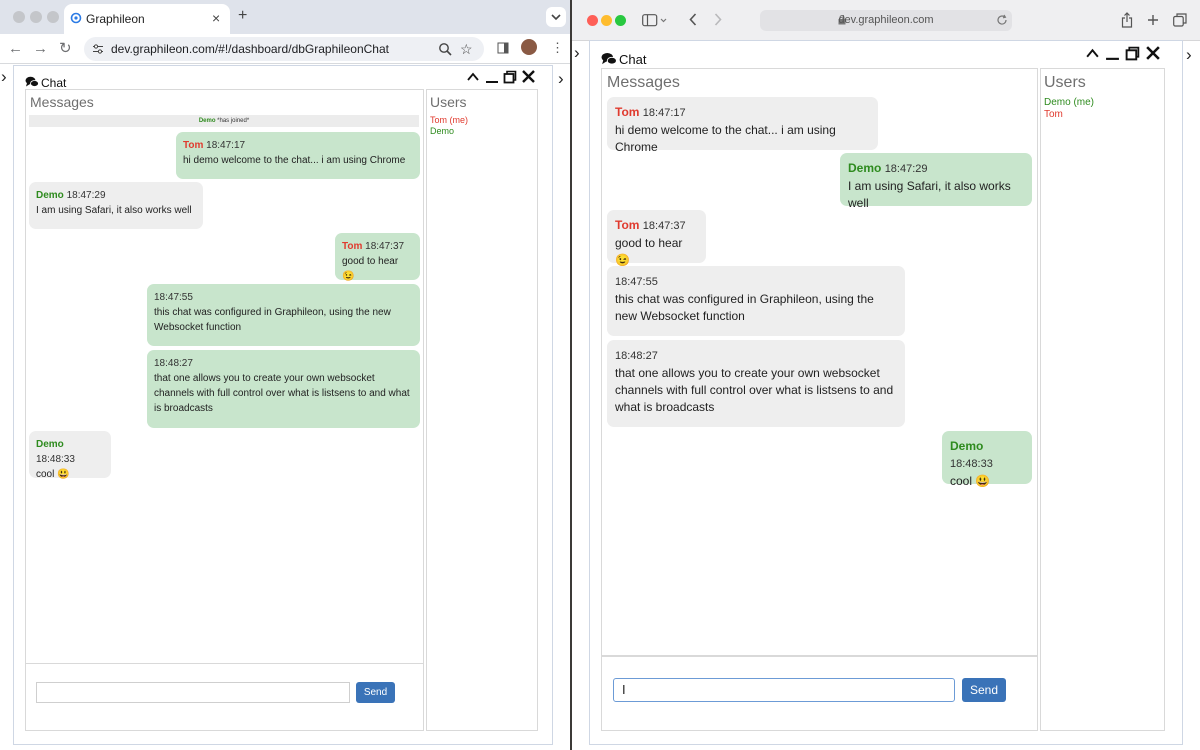 Image resolution: width=1200 pixels, height=750 pixels. Describe the element at coordinates (76, 18) in the screenshot. I see `graphileon-favicon-icon` at that location.